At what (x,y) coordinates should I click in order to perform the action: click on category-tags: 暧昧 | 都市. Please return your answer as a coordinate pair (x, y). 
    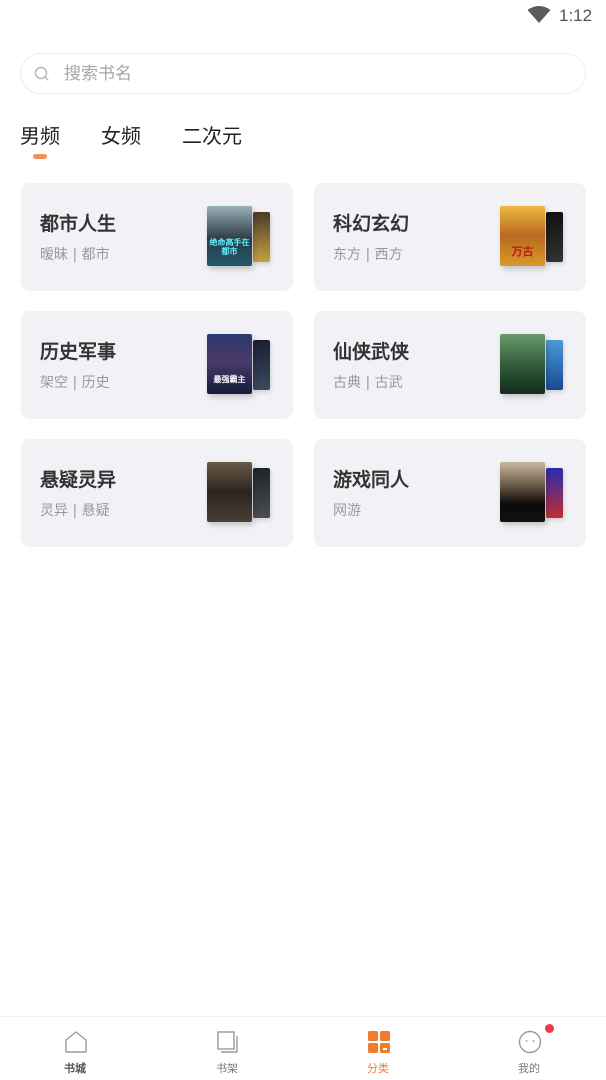
    Looking at the image, I should click on (75, 255).